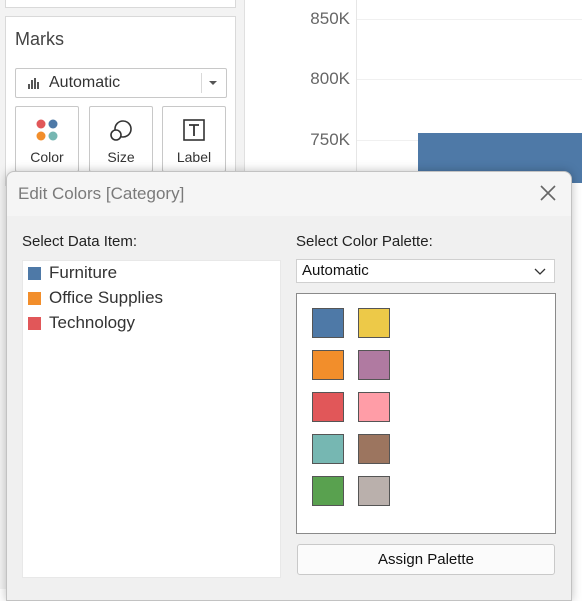  What do you see at coordinates (120, 101) in the screenshot?
I see `marks-card: Marks Automatic Color Size Label` at bounding box center [120, 101].